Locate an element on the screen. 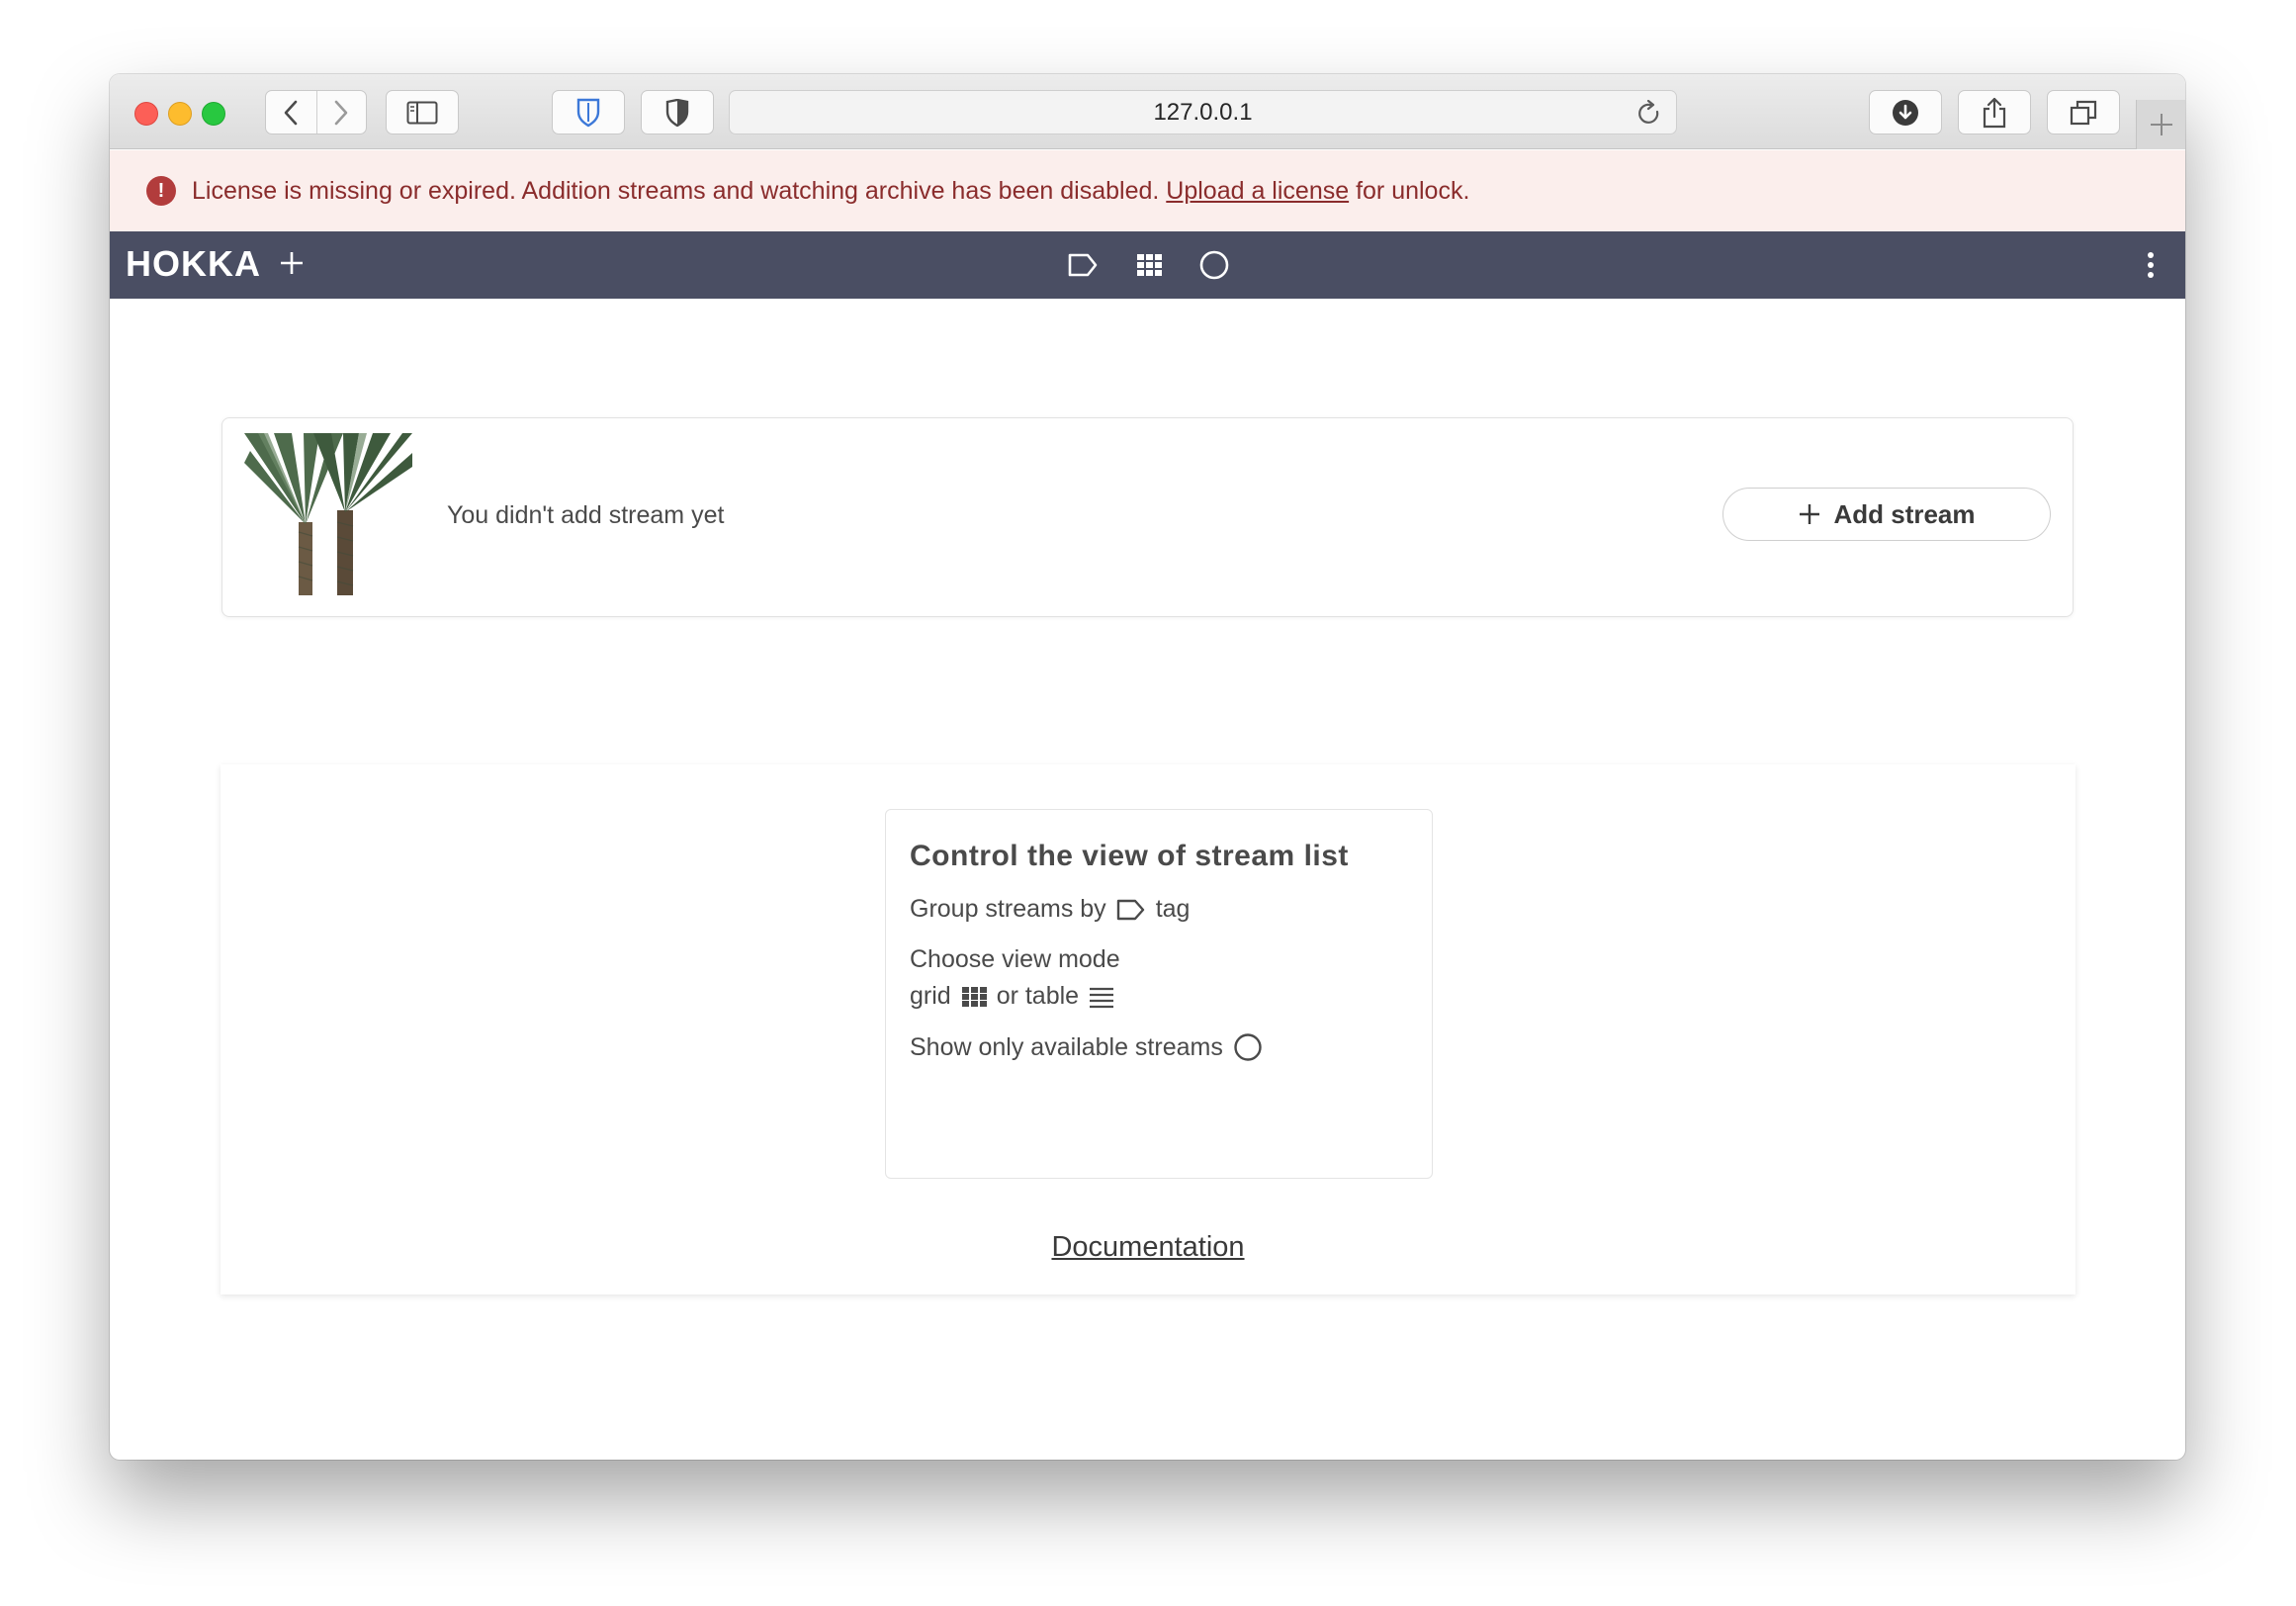 This screenshot has height=1606, width=2296. chevron-right-icon is located at coordinates (341, 112).